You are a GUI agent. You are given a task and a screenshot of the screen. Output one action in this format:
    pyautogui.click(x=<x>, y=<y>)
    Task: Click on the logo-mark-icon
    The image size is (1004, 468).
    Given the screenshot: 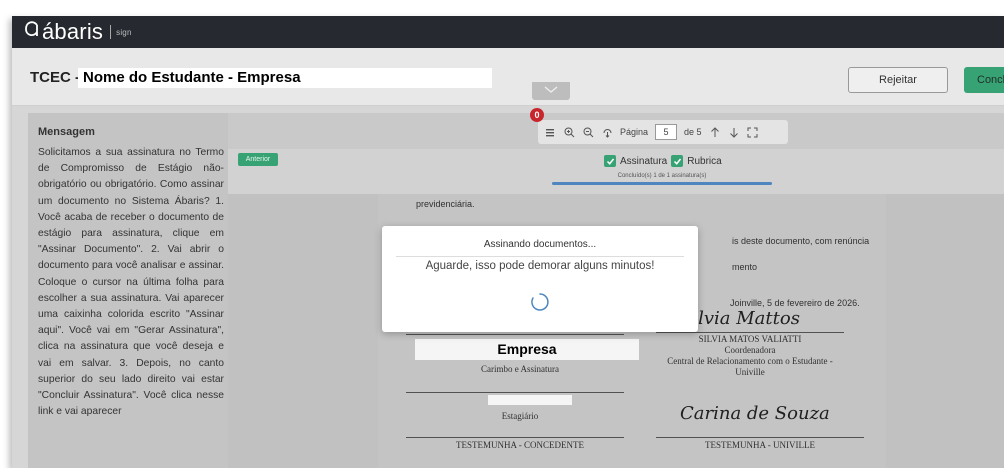 What is the action you would take?
    pyautogui.click(x=32, y=32)
    